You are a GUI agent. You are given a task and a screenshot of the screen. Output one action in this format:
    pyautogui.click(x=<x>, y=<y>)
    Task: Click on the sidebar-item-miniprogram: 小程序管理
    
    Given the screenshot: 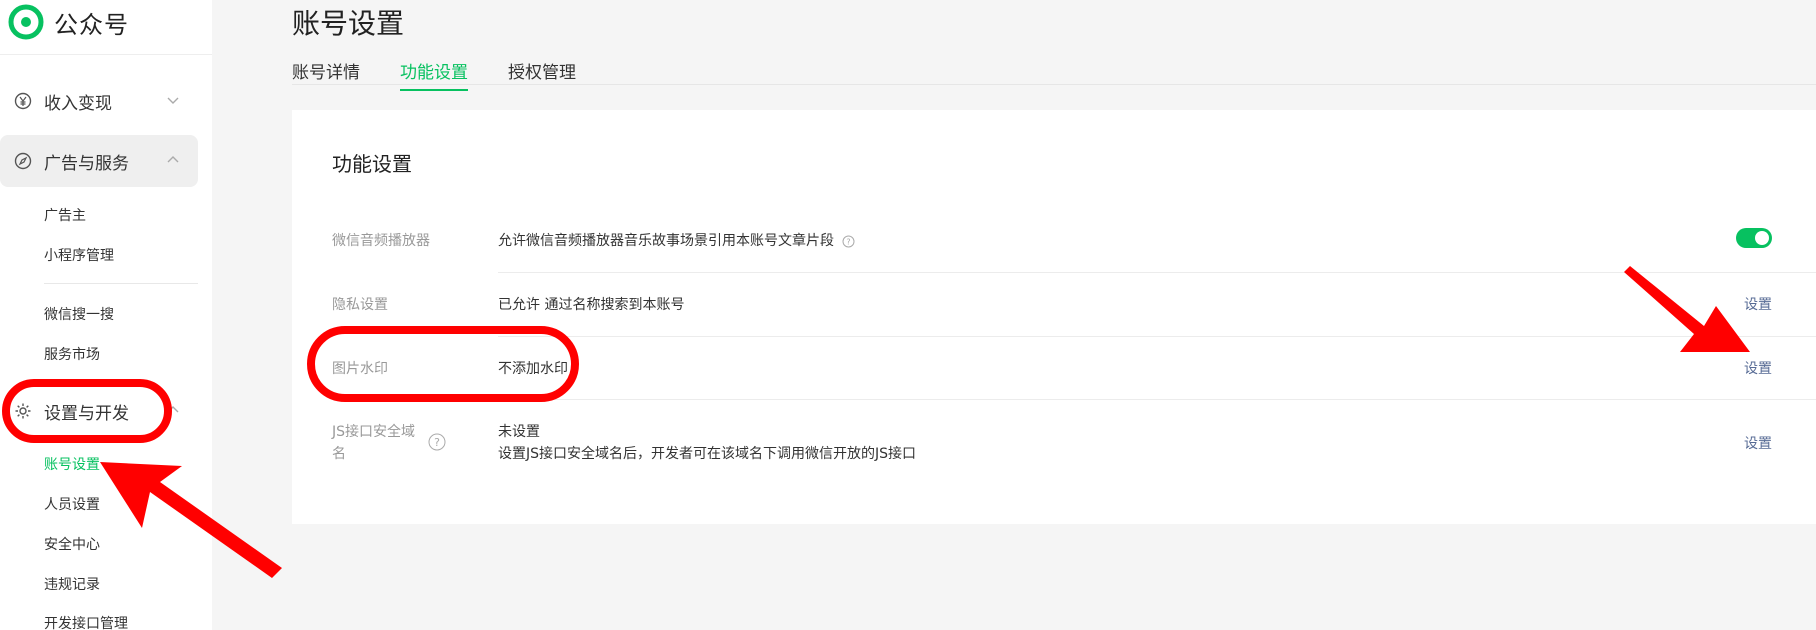 What is the action you would take?
    pyautogui.click(x=79, y=255)
    